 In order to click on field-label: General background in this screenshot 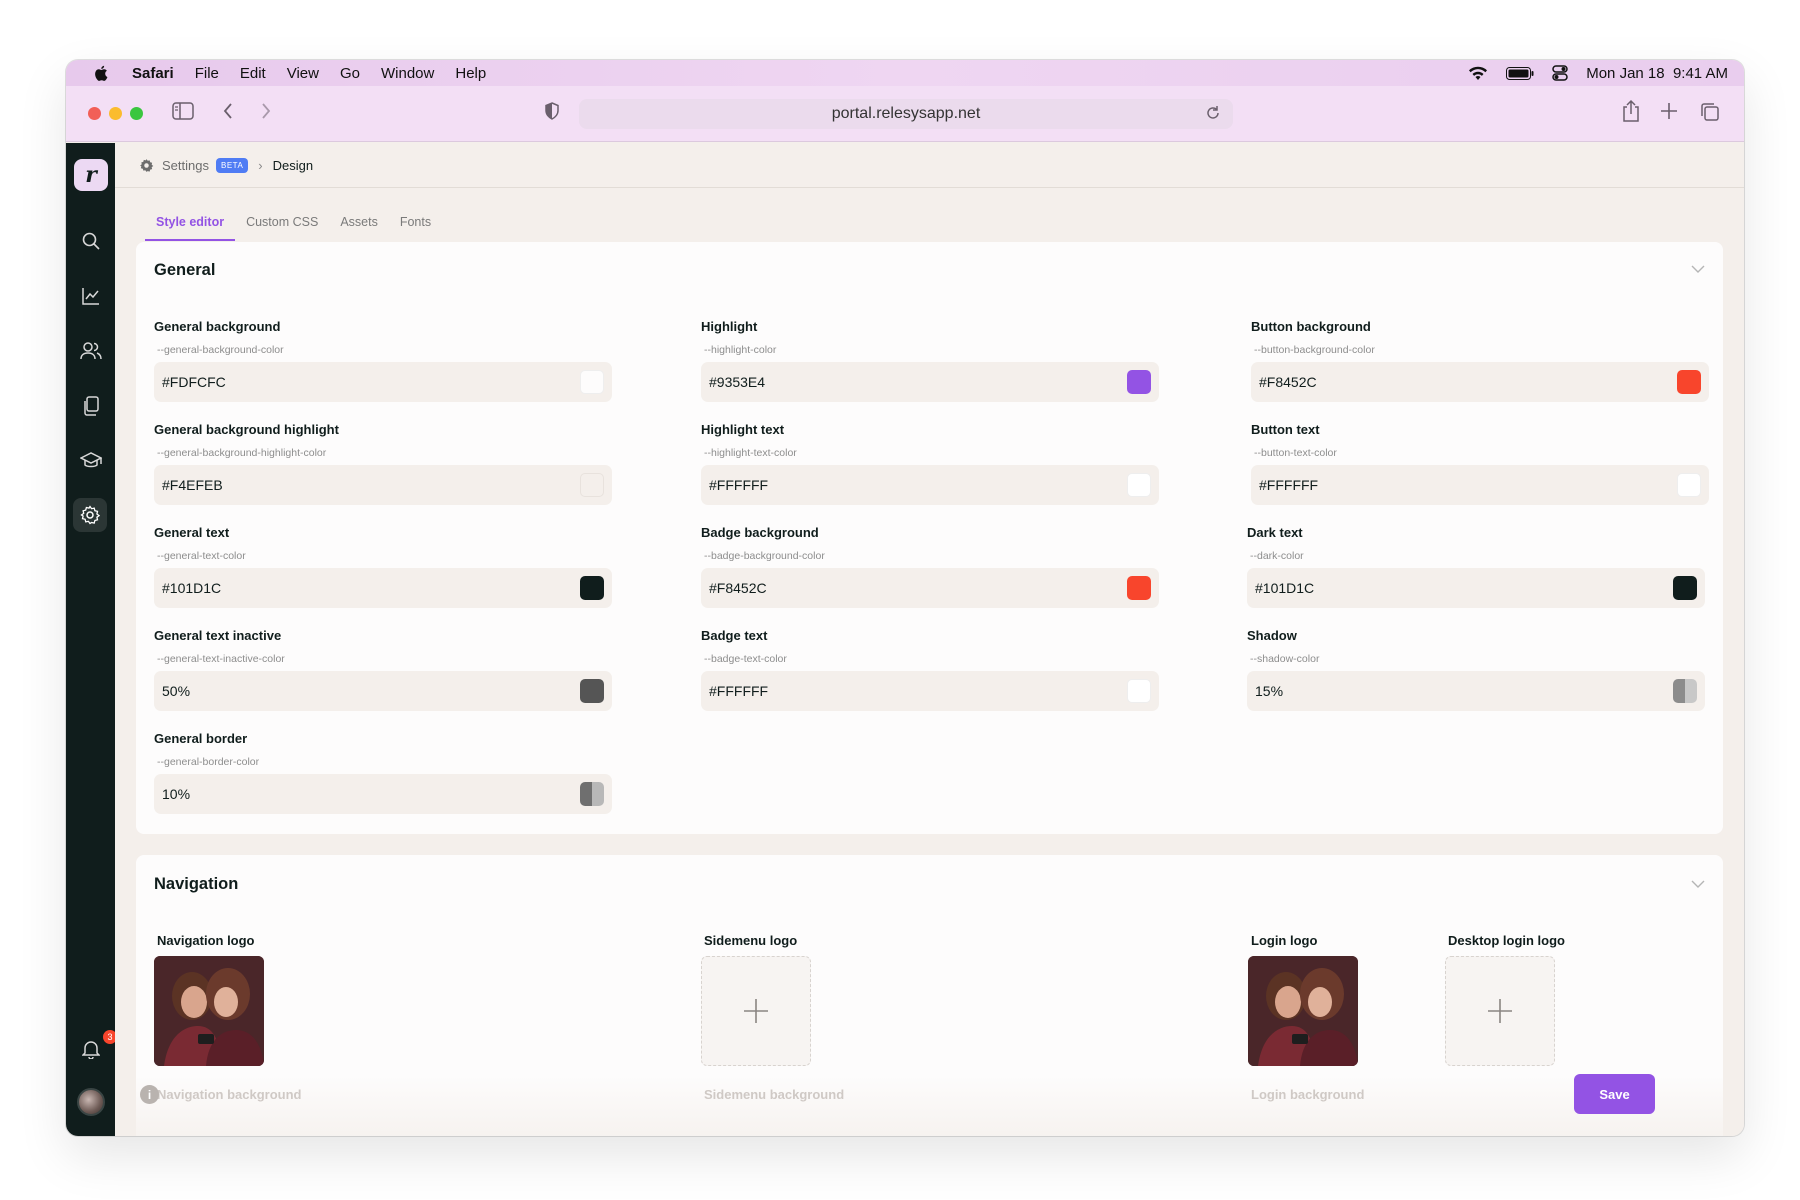, I will do `click(217, 326)`.